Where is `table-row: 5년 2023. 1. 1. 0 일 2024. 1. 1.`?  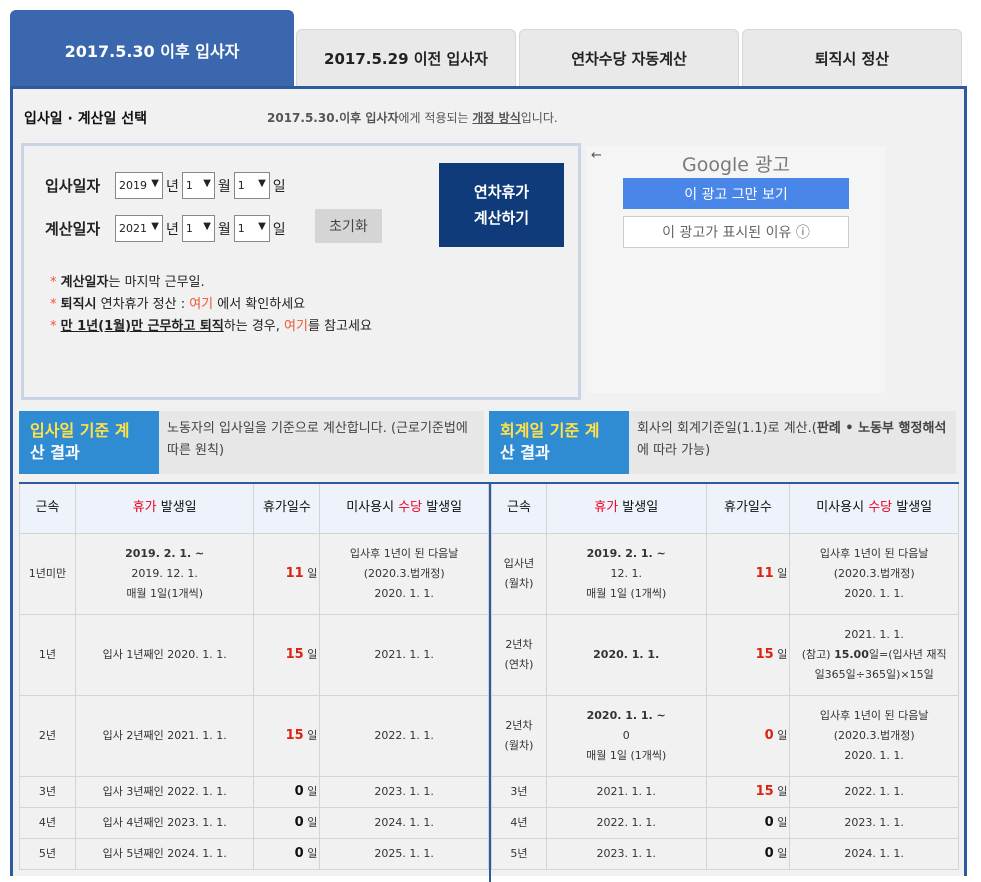 table-row: 5년 2023. 1. 1. 0 일 2024. 1. 1. is located at coordinates (725, 853).